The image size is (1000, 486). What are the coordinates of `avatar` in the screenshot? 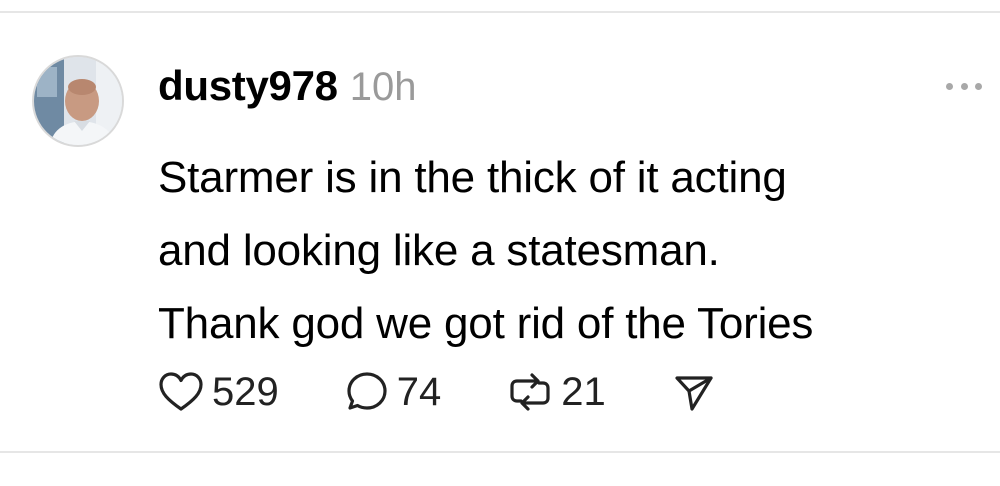 It's located at (78, 101).